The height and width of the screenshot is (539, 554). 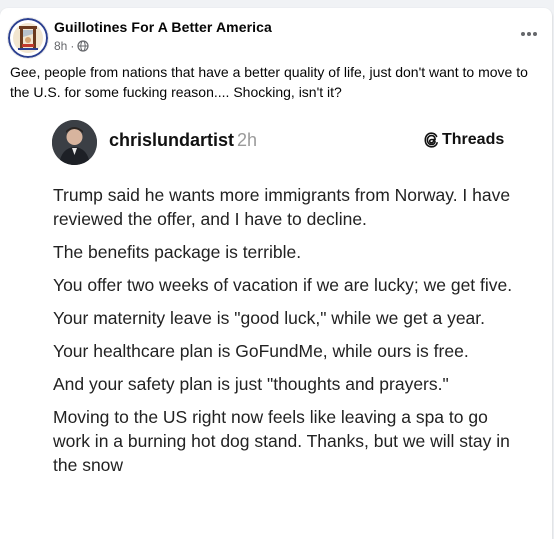 I want to click on threads-brand: Threads, so click(x=464, y=140).